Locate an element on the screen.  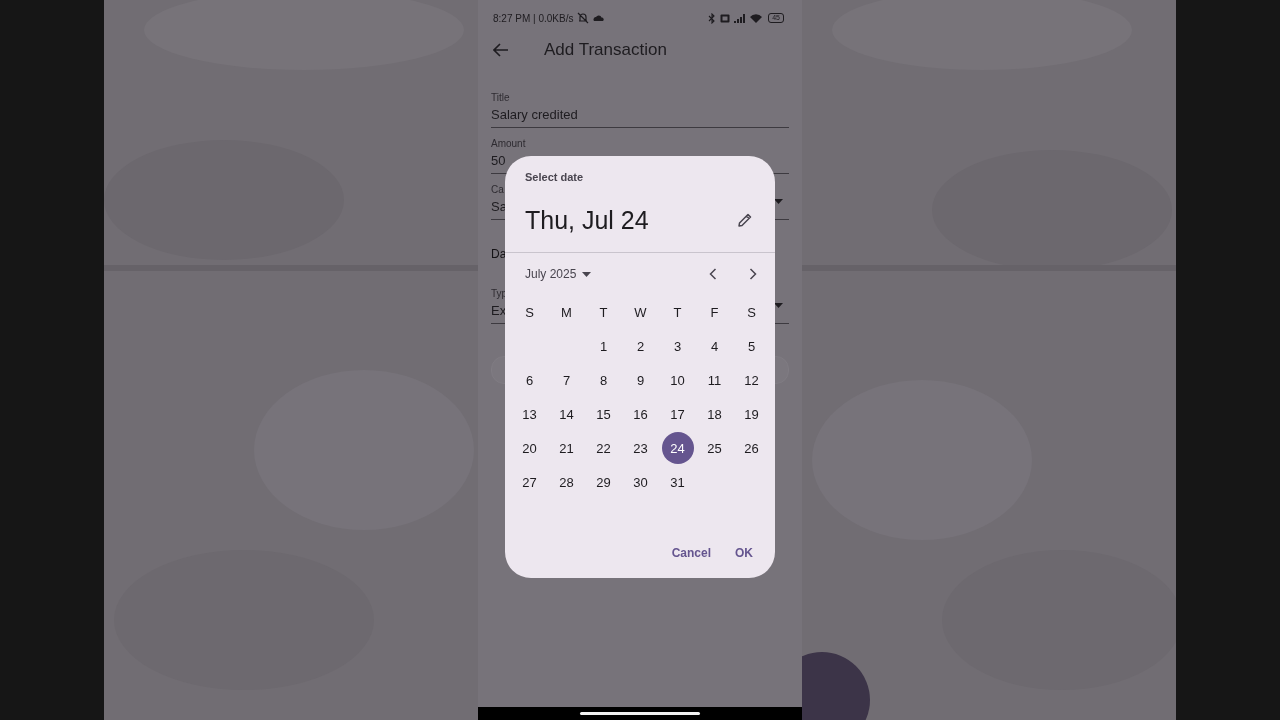
calendar-day: 19 is located at coordinates (751, 414).